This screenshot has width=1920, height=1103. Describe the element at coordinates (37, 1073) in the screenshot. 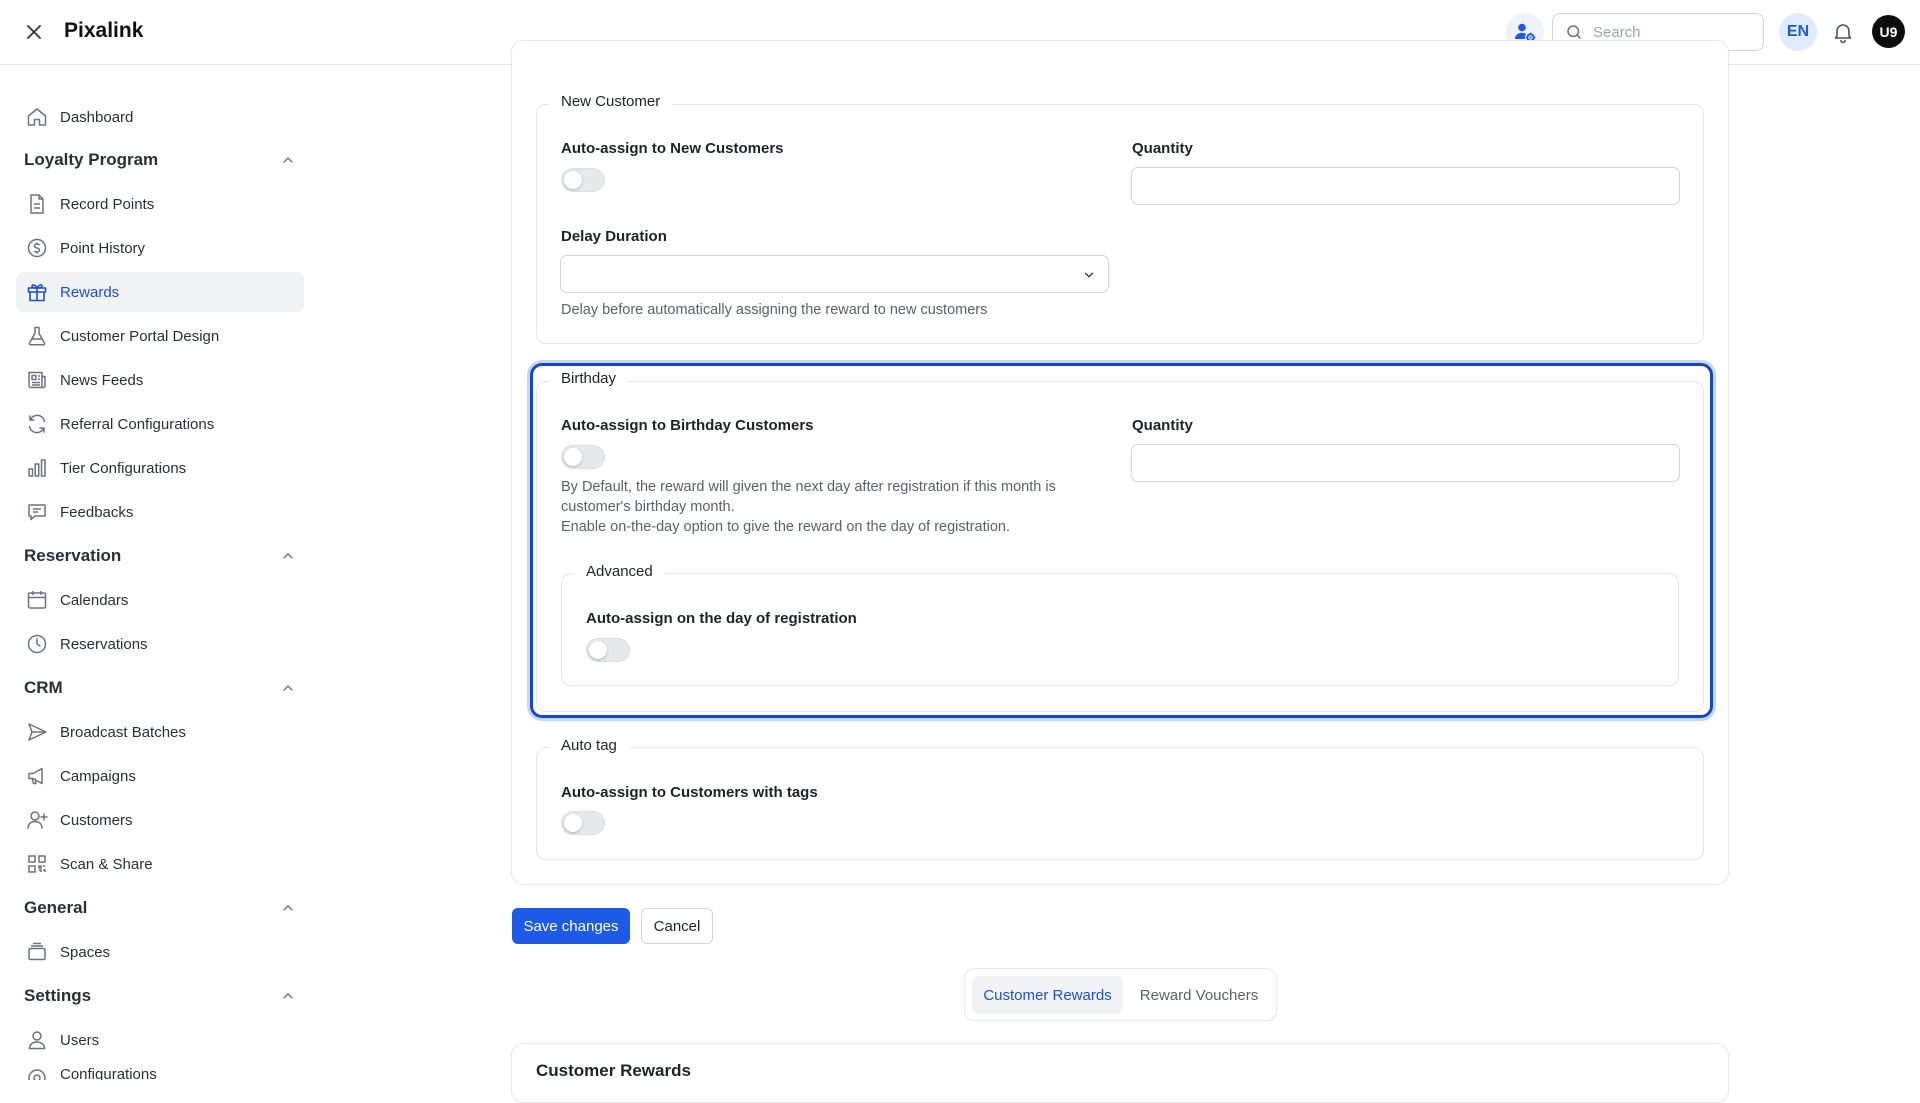

I see `settings-icon` at that location.